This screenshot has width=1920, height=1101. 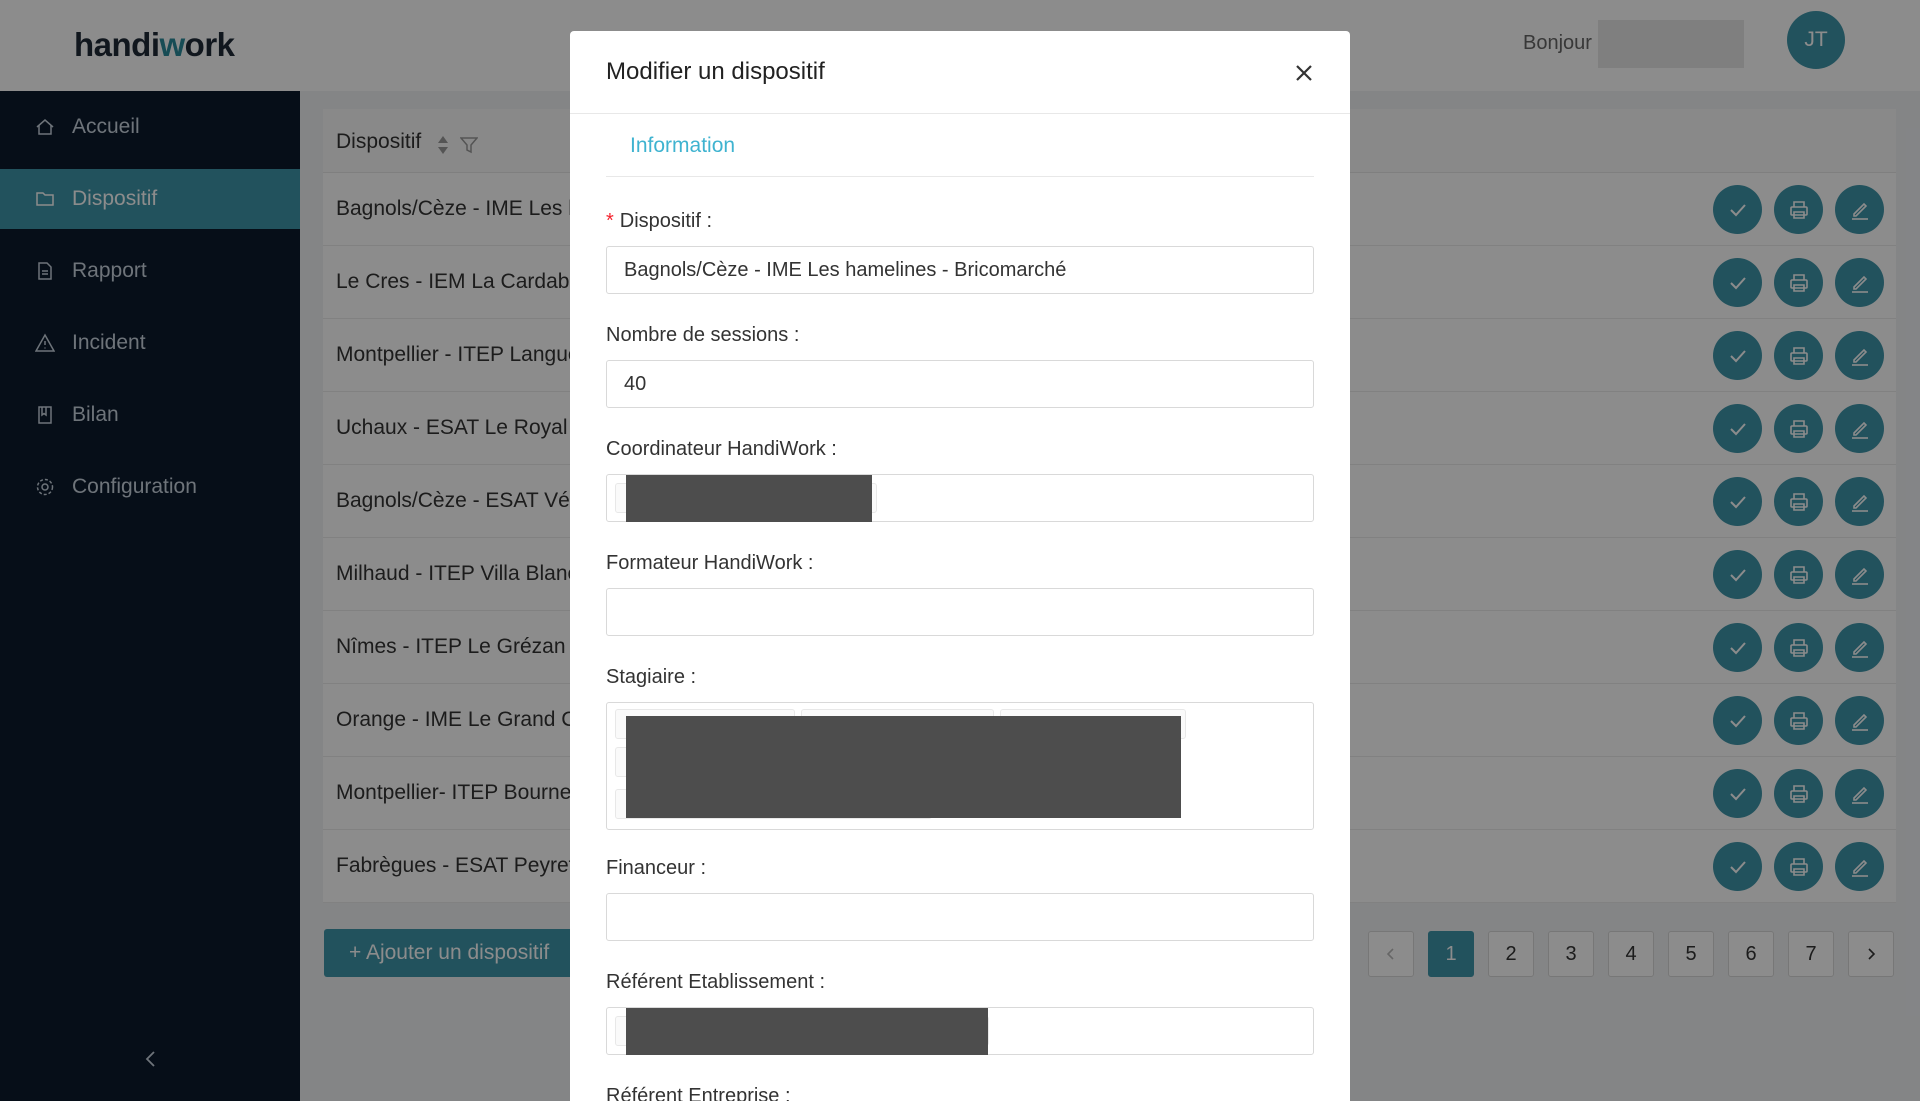 What do you see at coordinates (682, 146) in the screenshot?
I see `tab-information: Information` at bounding box center [682, 146].